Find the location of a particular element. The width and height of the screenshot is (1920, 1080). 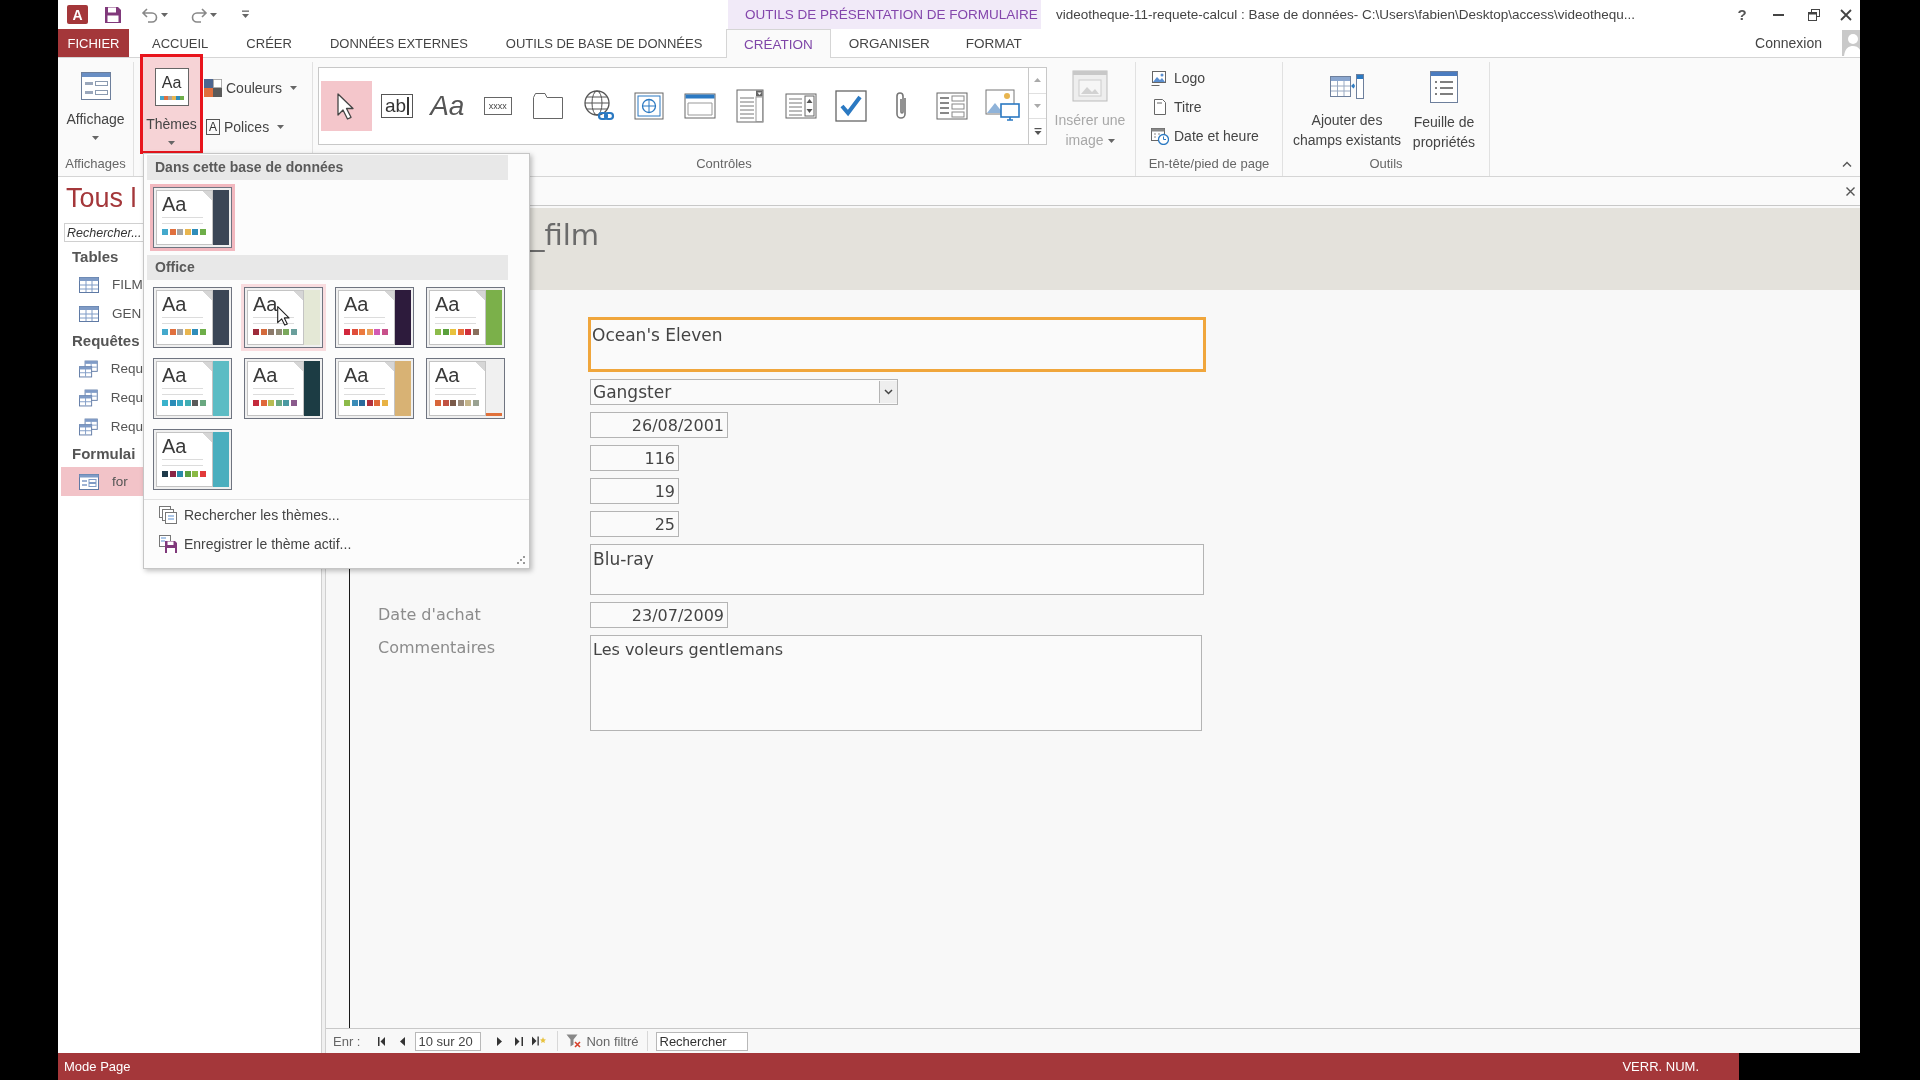

picture-monitor-icon is located at coordinates (1002, 106).